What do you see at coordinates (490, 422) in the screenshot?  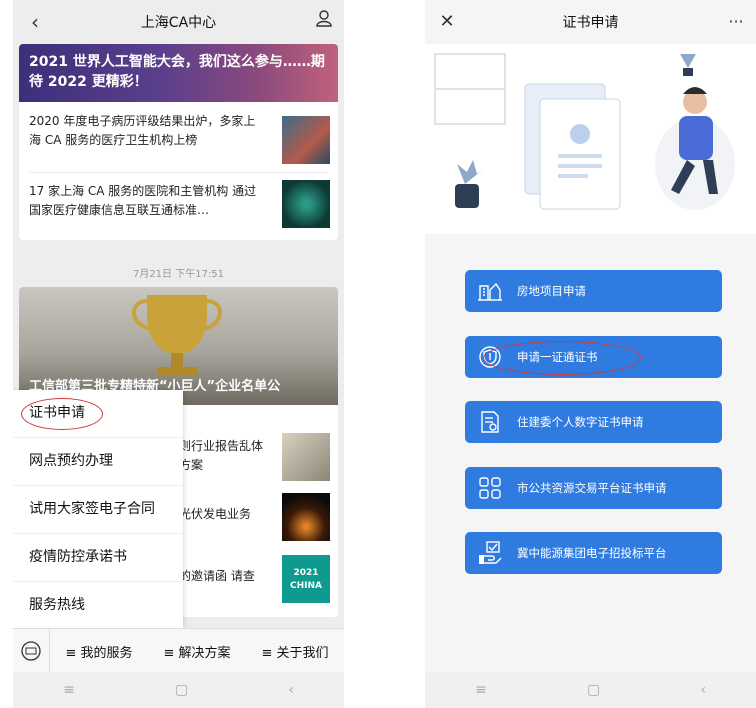 I see `document-certificate-icon` at bounding box center [490, 422].